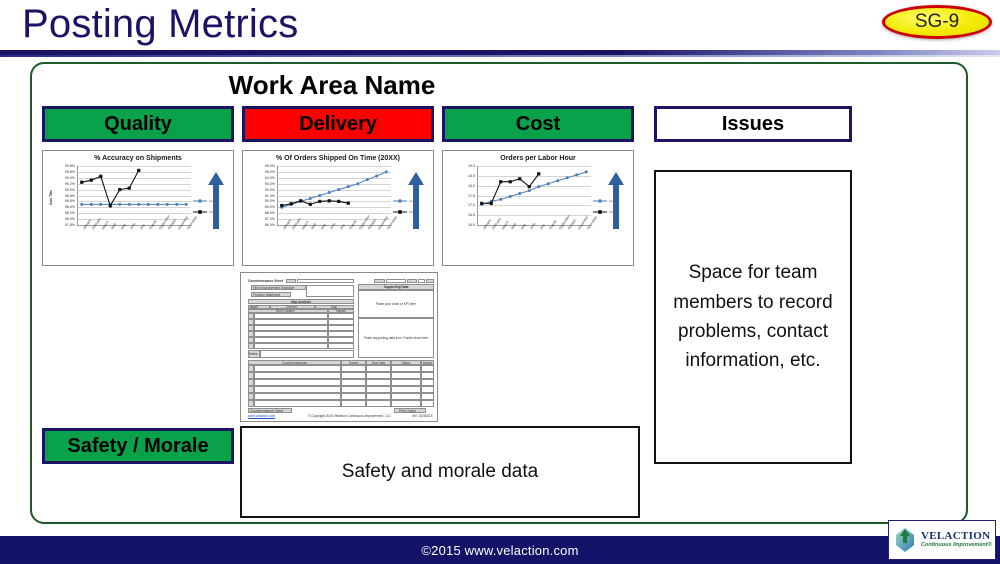  What do you see at coordinates (269, 171) in the screenshot?
I see `chart-y-tick-label: 95.0%` at bounding box center [269, 171].